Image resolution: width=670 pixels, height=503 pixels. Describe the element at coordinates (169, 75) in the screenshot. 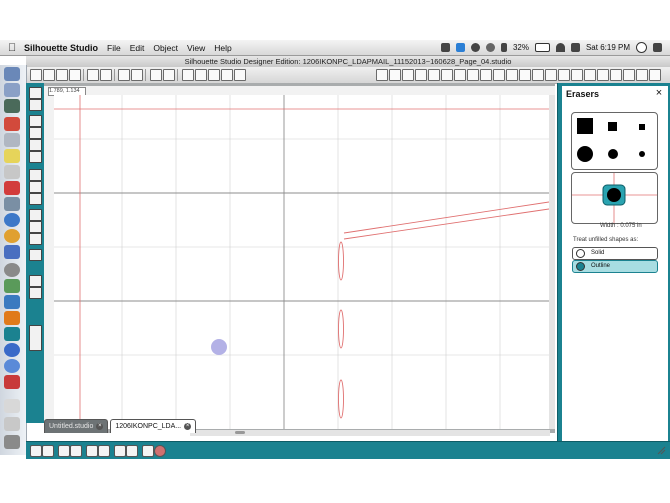

I see `redo-icon` at that location.